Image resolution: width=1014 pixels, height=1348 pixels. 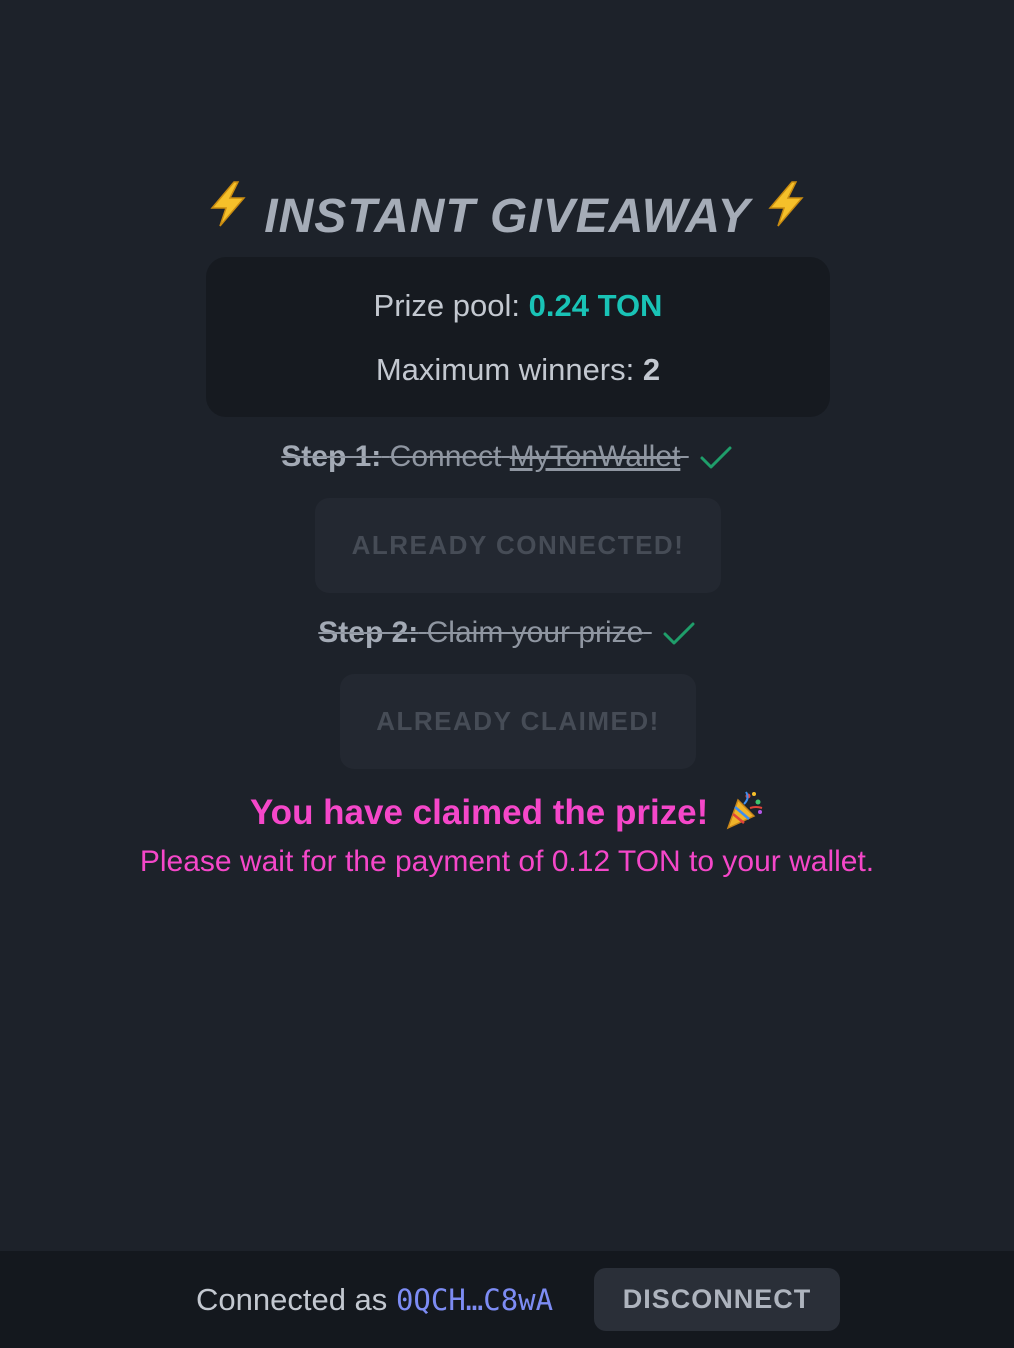 What do you see at coordinates (518, 545) in the screenshot?
I see `connect-wallet-button: ALREADY CONNECTED!` at bounding box center [518, 545].